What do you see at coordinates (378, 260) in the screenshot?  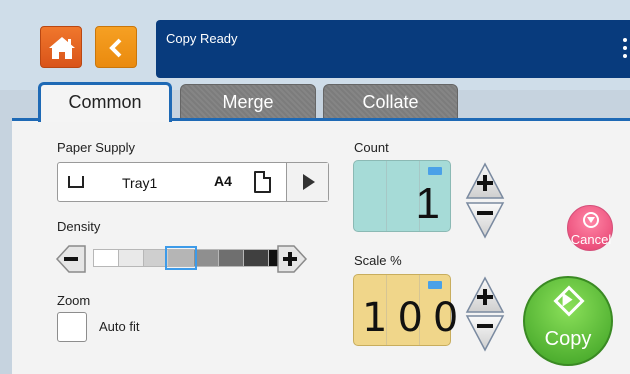 I see `scale-label: Scale %` at bounding box center [378, 260].